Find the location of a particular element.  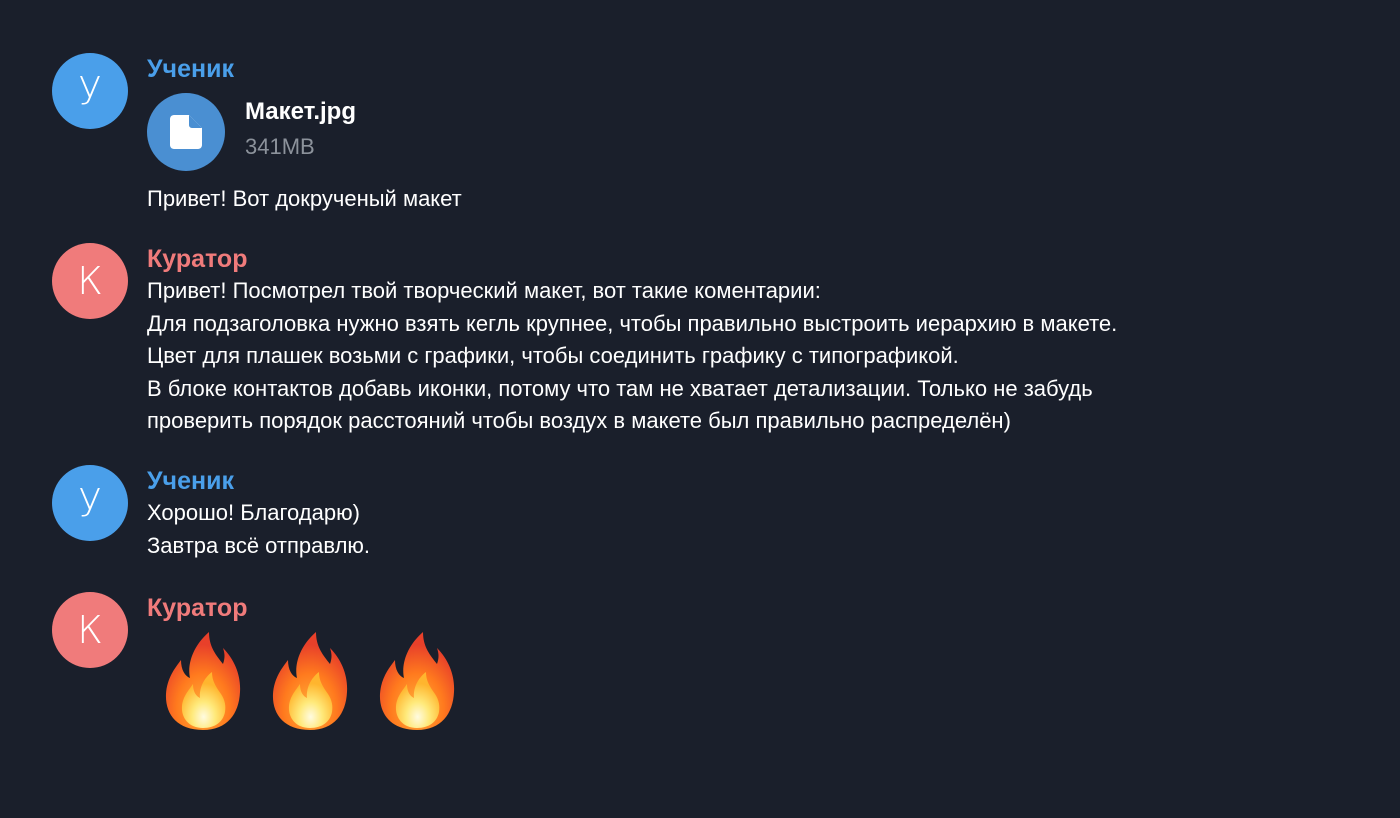

emoji-row is located at coordinates (762, 683).